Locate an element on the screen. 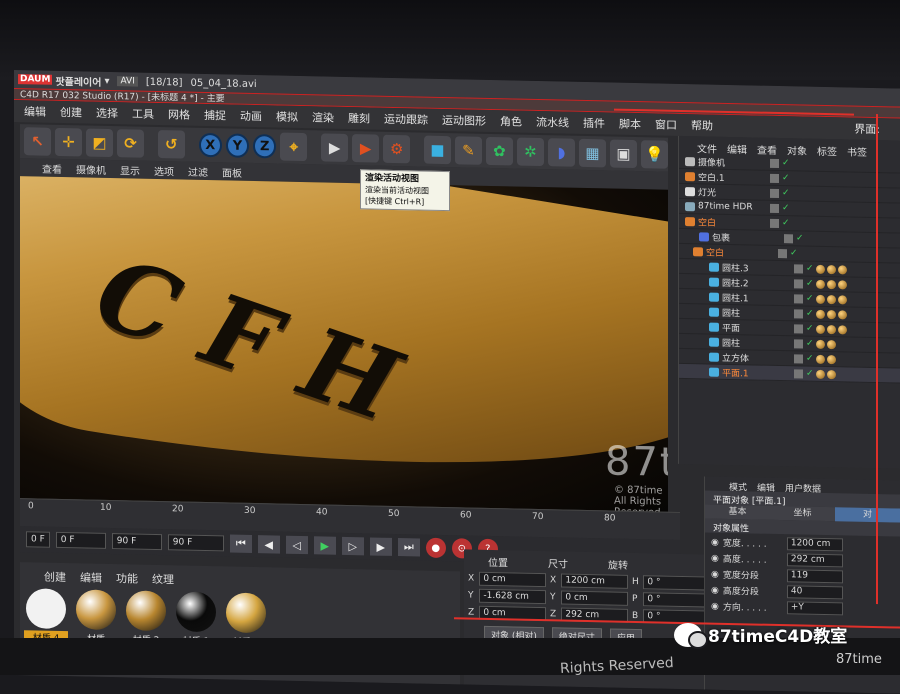  property-value: 292 cm is located at coordinates (814, 560).